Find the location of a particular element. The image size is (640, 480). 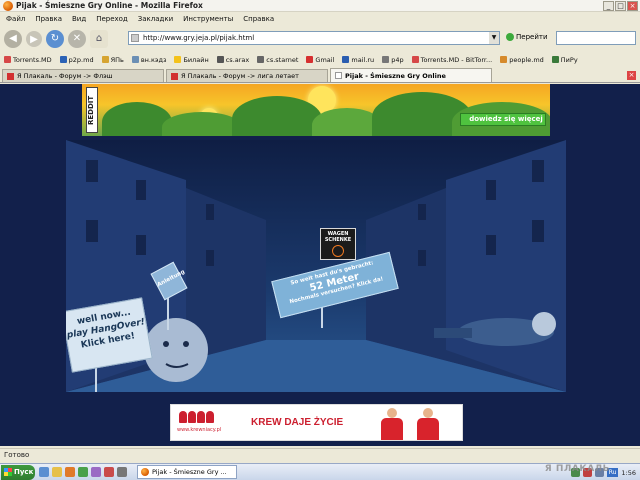

wagen-subtitle: SCHENKE is located at coordinates (338, 240).